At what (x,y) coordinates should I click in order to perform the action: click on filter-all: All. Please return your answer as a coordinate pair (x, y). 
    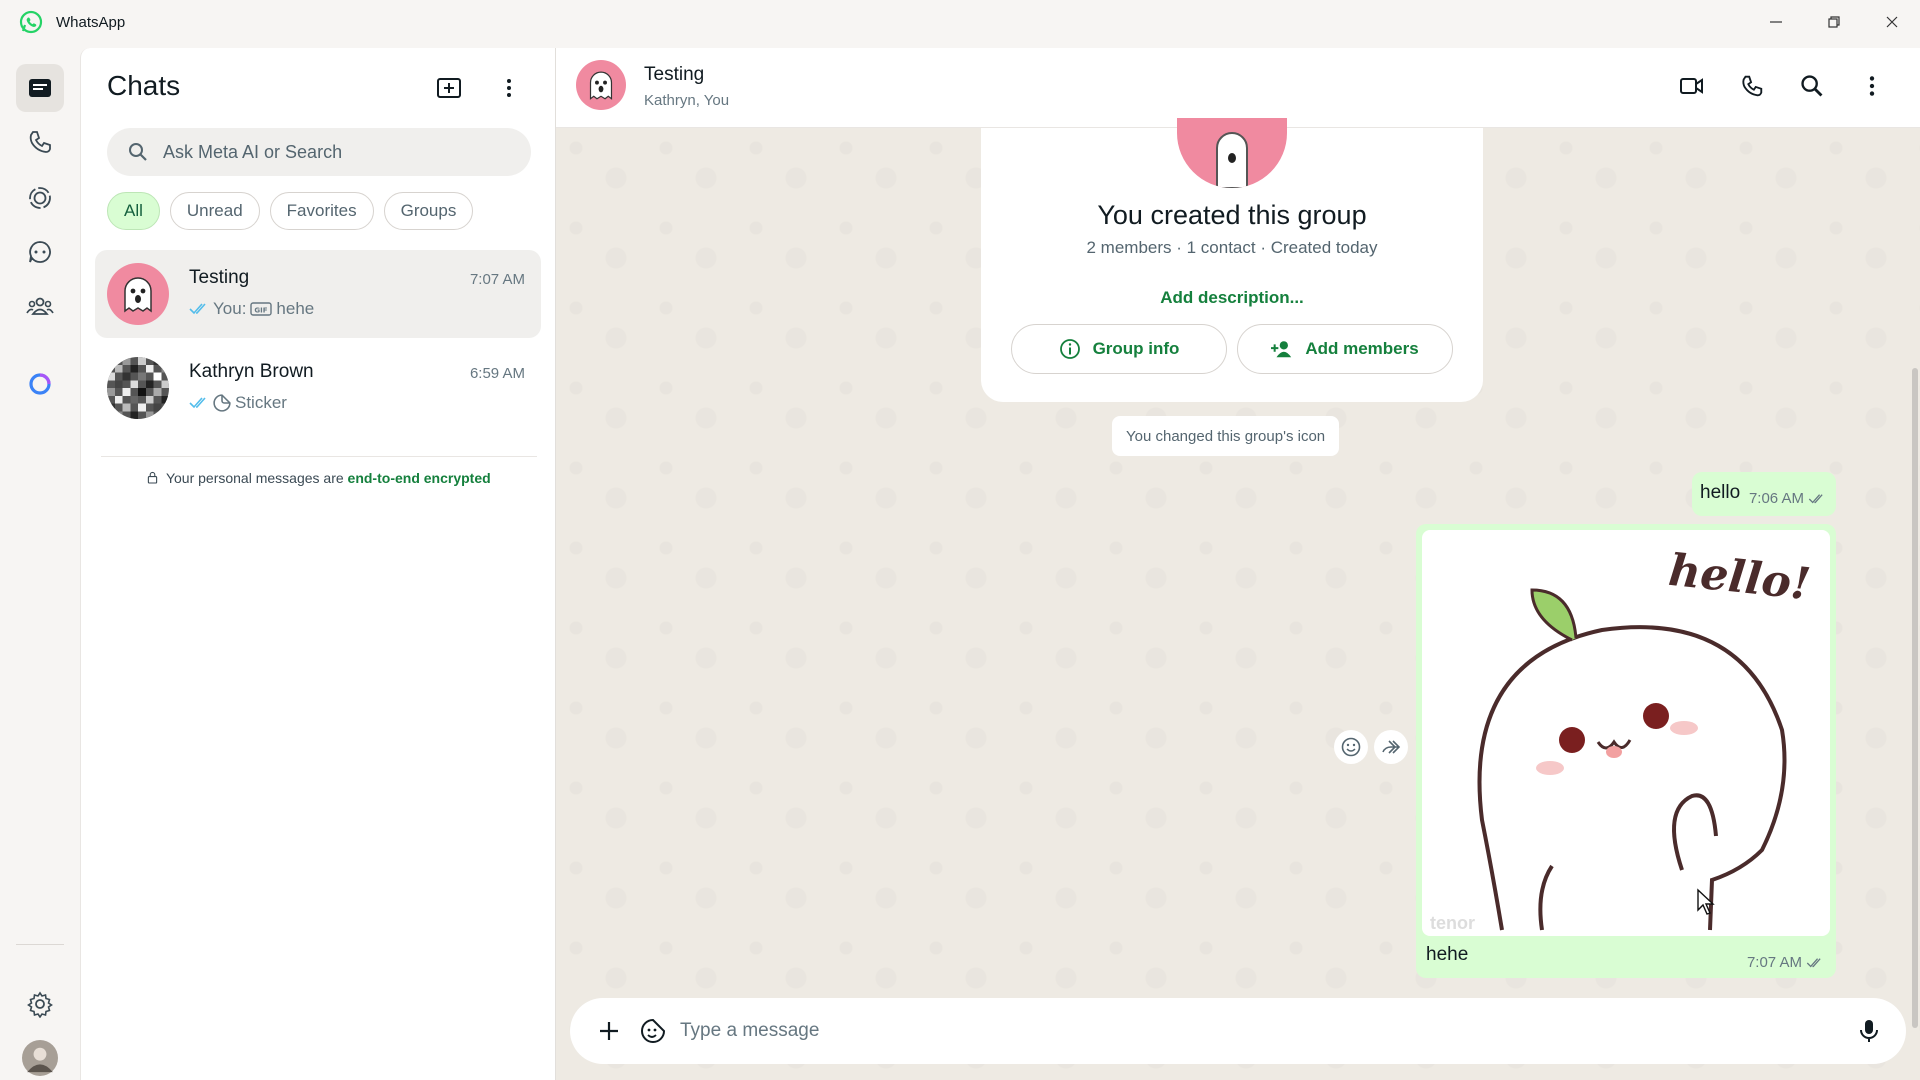
    Looking at the image, I should click on (133, 211).